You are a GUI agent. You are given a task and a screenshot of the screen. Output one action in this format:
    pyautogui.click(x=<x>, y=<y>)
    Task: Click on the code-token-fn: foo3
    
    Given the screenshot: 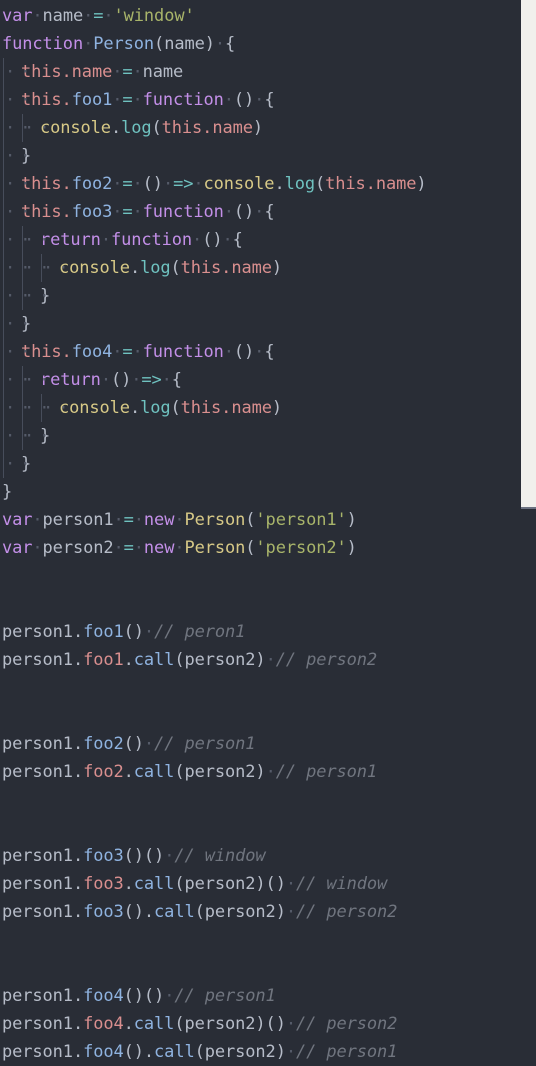 What is the action you would take?
    pyautogui.click(x=103, y=912)
    